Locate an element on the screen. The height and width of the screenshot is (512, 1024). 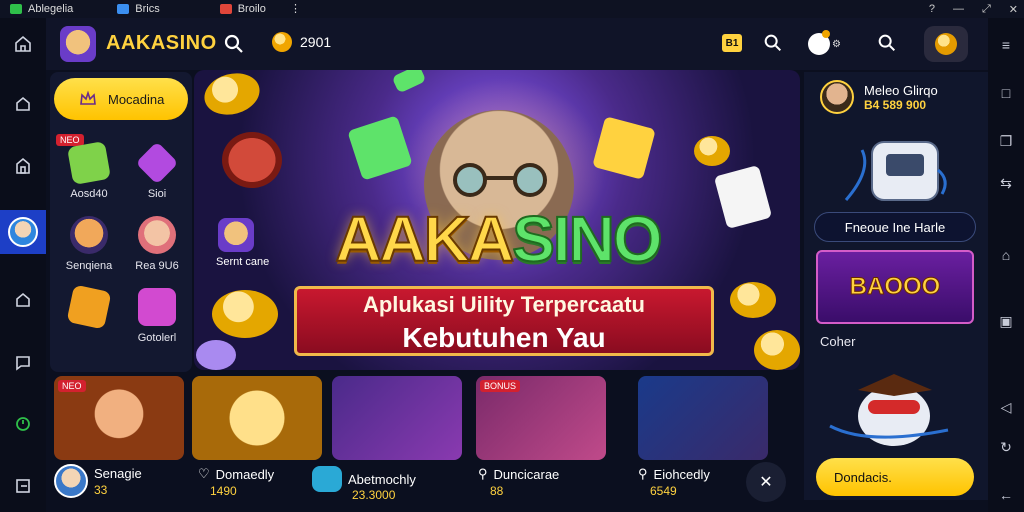
orange-card-icon is located at coordinates (89, 307).